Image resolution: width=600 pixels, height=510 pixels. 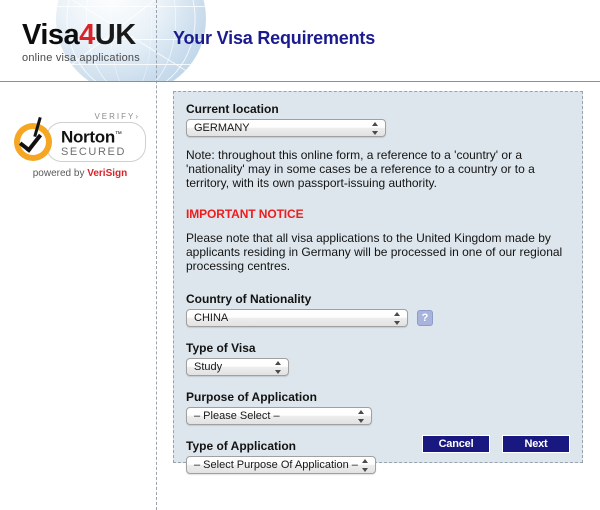 What do you see at coordinates (237, 416) in the screenshot?
I see `purpose-of-application-value: – Please Select –` at bounding box center [237, 416].